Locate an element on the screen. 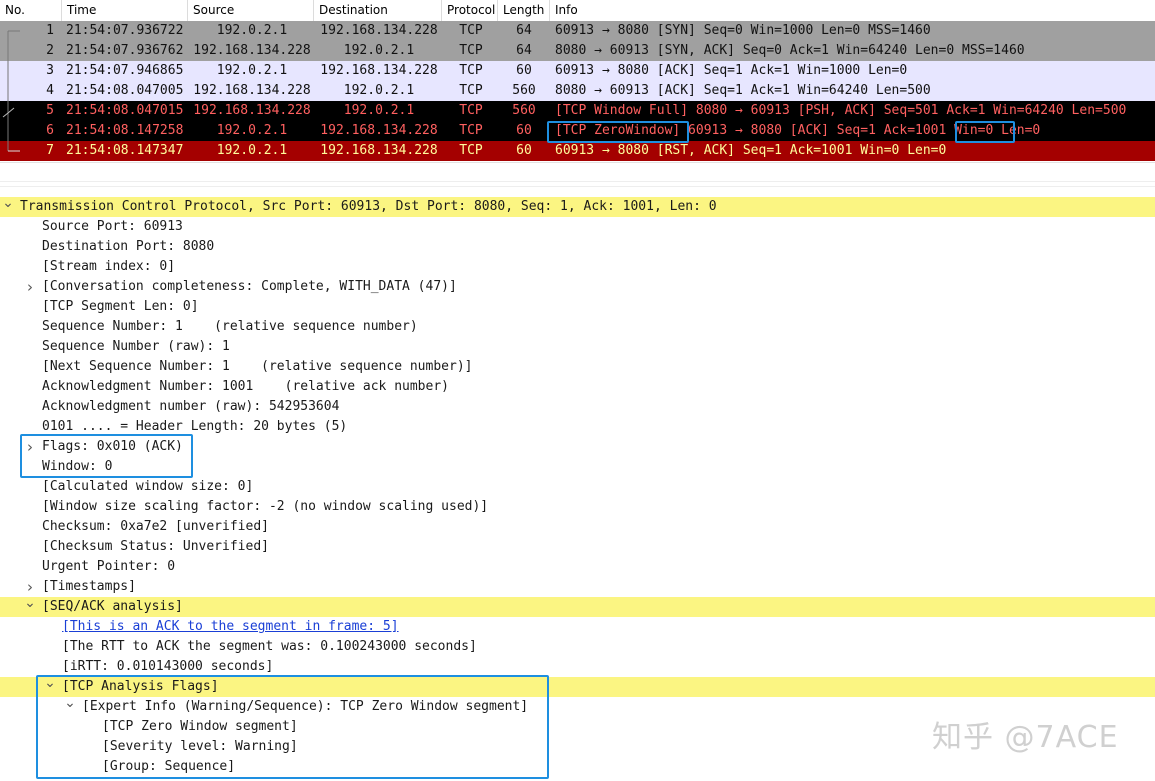 This screenshot has width=1155, height=781. tree-item: [Checksum Status: Unverified] is located at coordinates (577, 547).